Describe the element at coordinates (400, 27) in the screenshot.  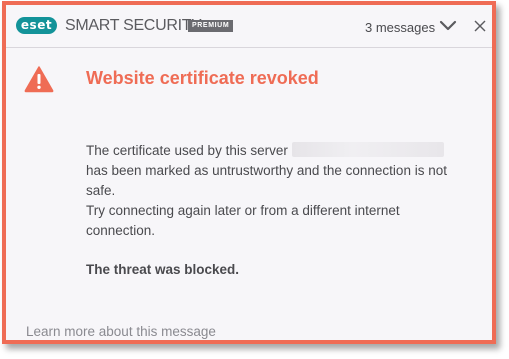
I see `messages-count: 3 messages` at that location.